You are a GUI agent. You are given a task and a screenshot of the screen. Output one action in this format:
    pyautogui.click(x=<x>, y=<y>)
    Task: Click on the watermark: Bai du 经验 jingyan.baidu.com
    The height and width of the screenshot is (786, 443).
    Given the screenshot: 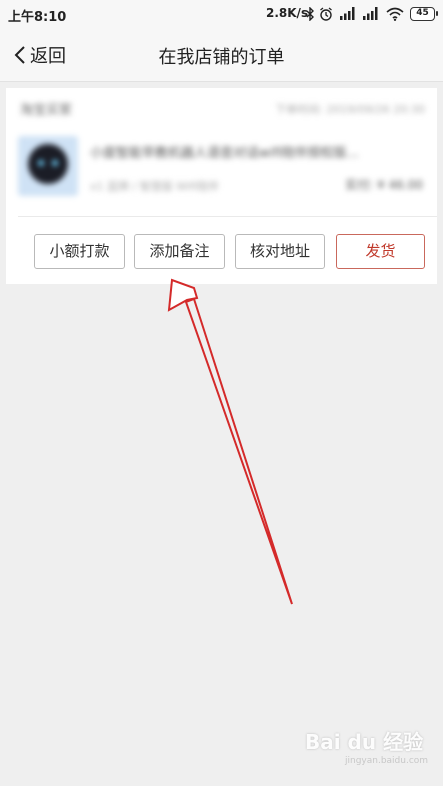 What is the action you would take?
    pyautogui.click(x=366, y=746)
    